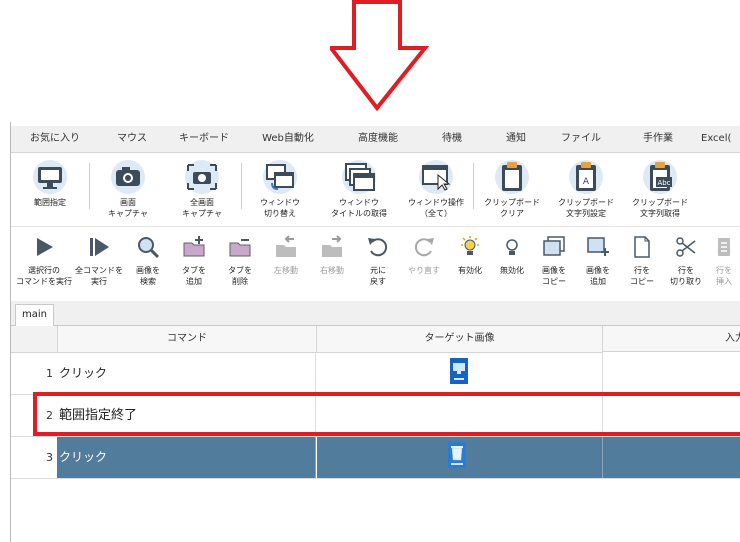  Describe the element at coordinates (359, 177) in the screenshot. I see `window-title-icon` at that location.